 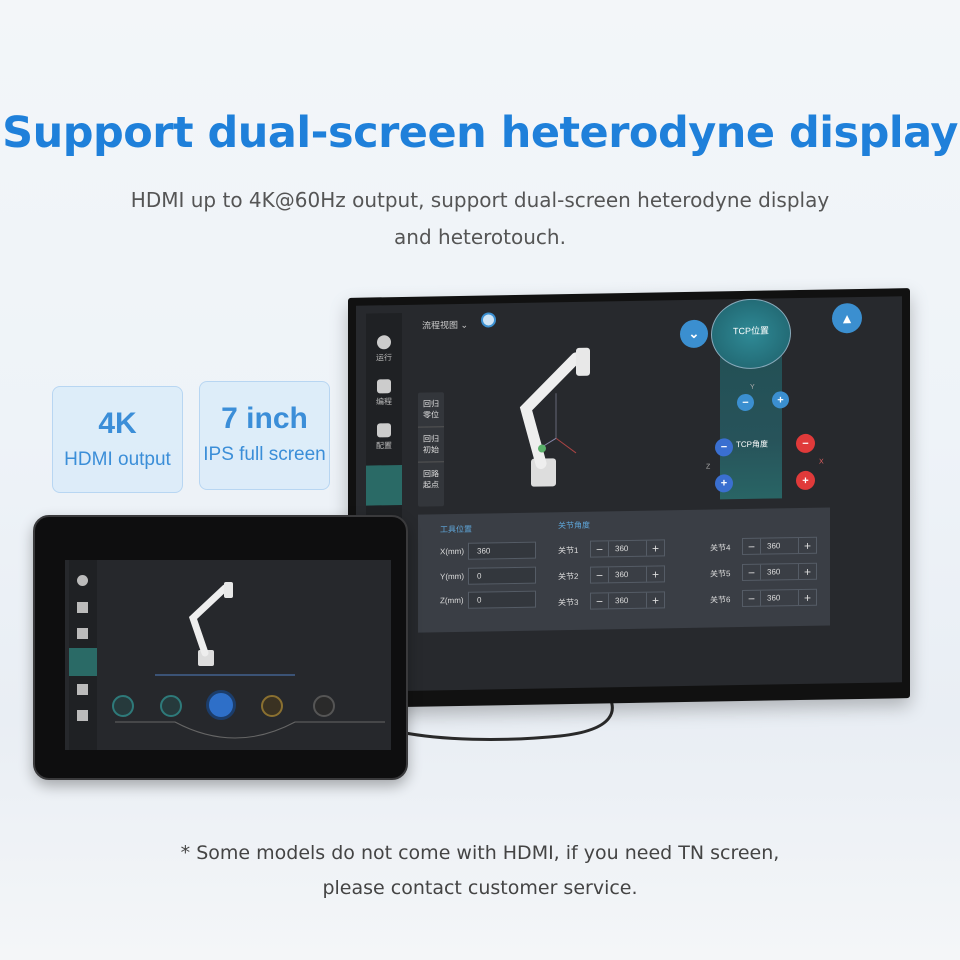 What do you see at coordinates (384, 446) in the screenshot?
I see `sidebar-label: 配置` at bounding box center [384, 446].